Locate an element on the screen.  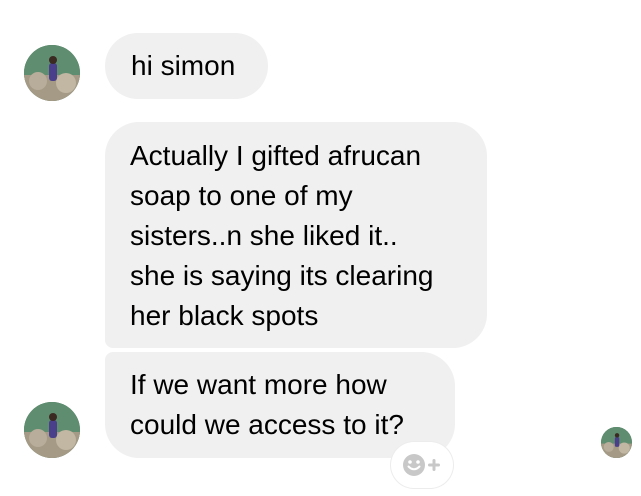
read-receipt-avatar-icon is located at coordinates (616, 442).